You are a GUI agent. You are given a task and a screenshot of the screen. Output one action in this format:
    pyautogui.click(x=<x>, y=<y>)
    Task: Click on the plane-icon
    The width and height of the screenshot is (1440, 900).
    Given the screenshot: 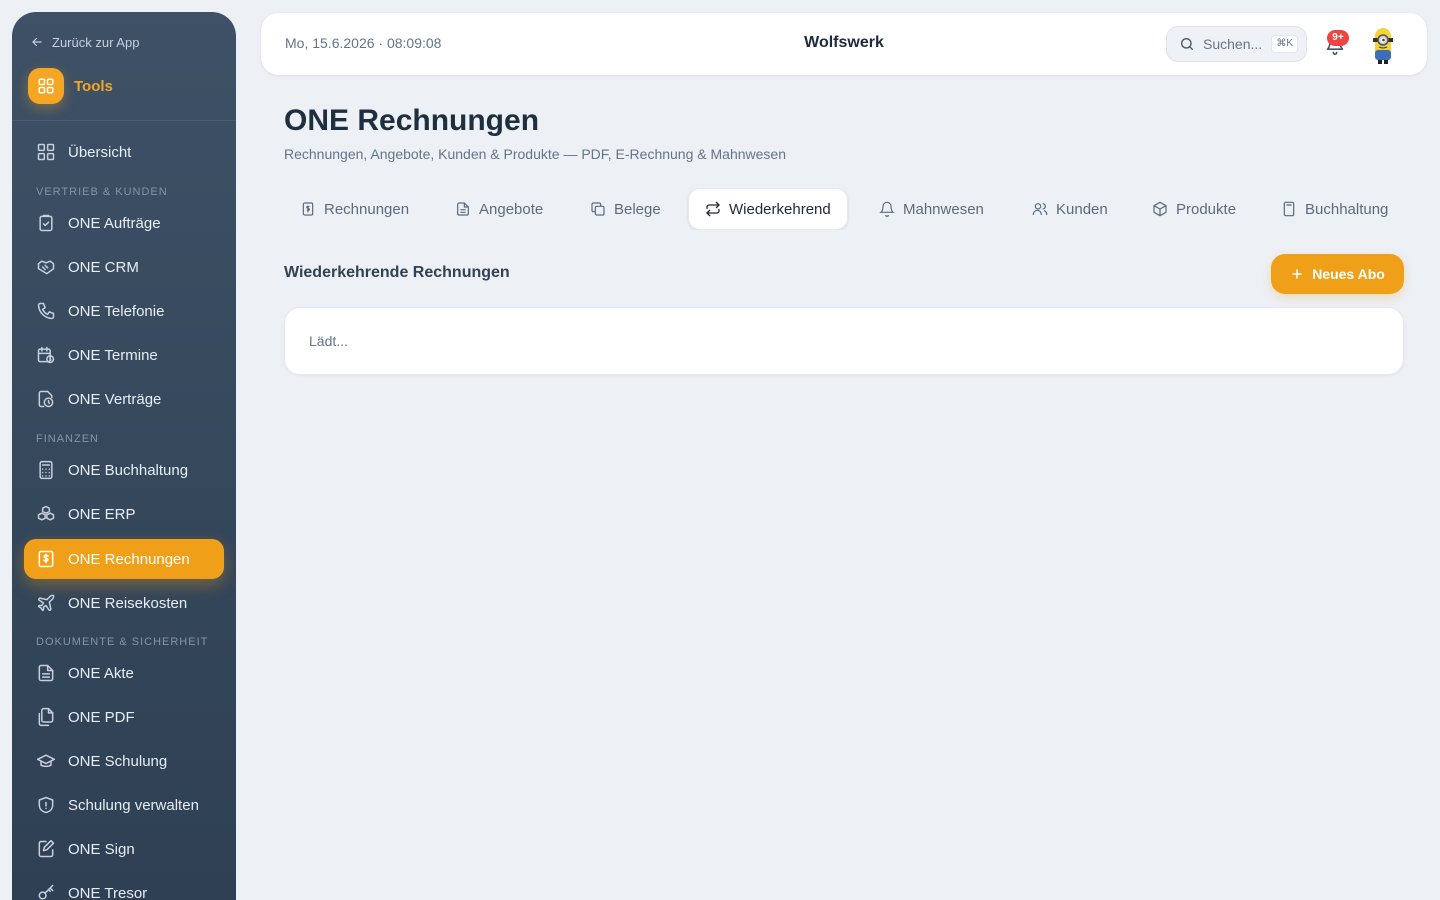 What is the action you would take?
    pyautogui.click(x=46, y=603)
    